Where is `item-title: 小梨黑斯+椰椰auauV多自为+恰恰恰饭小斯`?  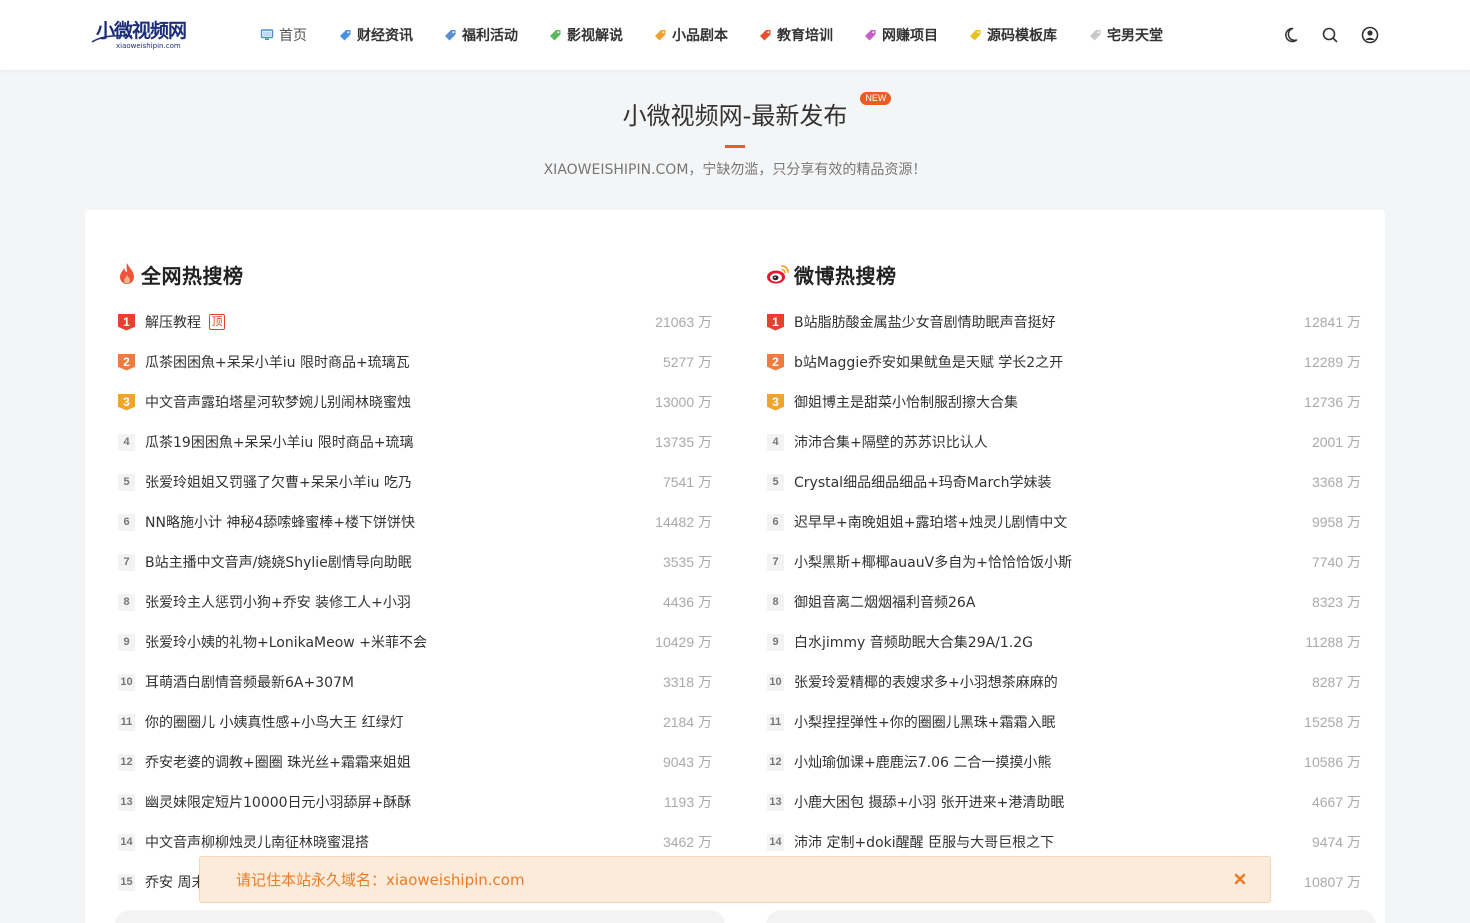
item-title: 小梨黑斯+椰椰auauV多自为+恰恰恰饭小斯 is located at coordinates (933, 562).